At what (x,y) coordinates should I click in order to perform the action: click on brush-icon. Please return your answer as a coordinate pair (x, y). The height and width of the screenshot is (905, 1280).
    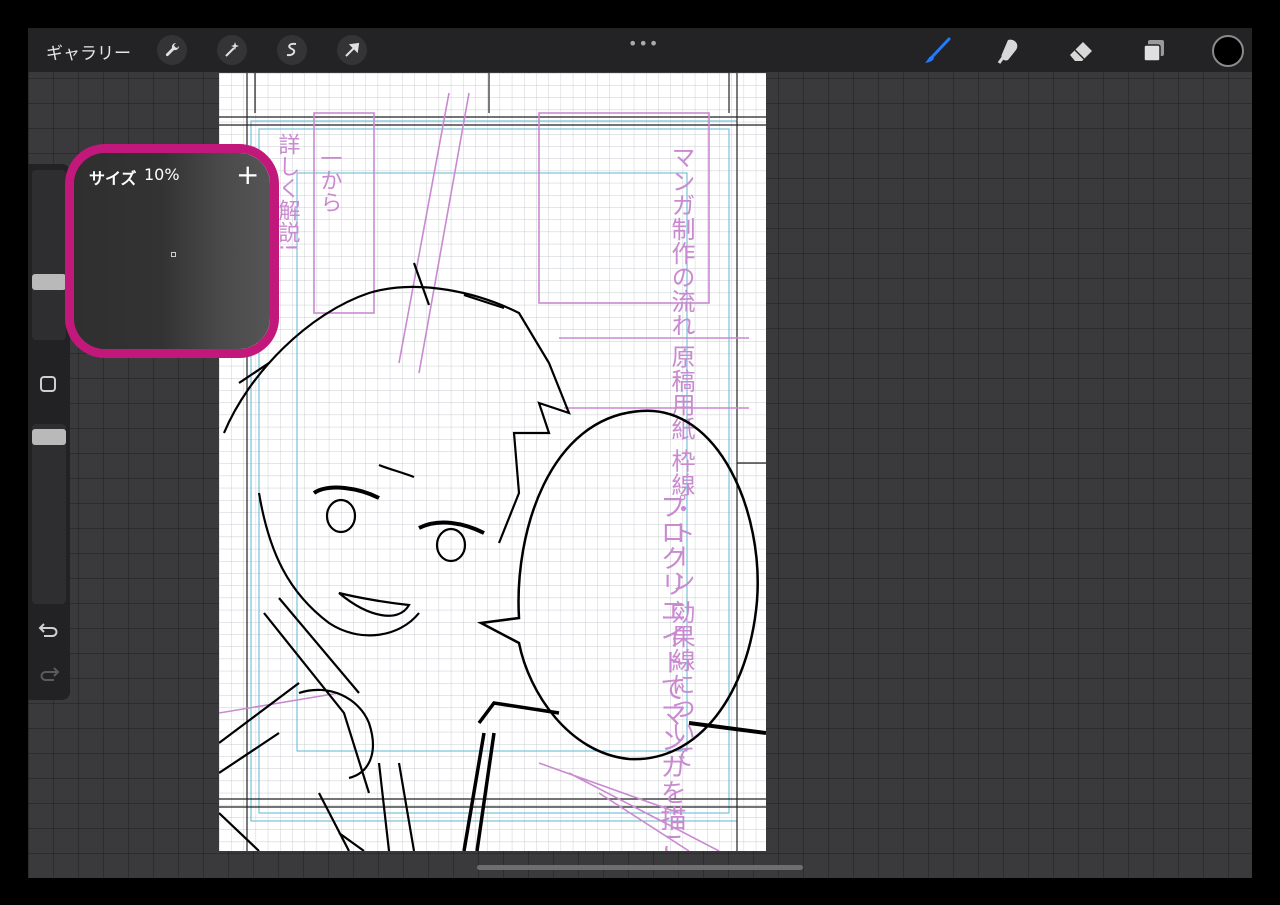
    Looking at the image, I should click on (938, 50).